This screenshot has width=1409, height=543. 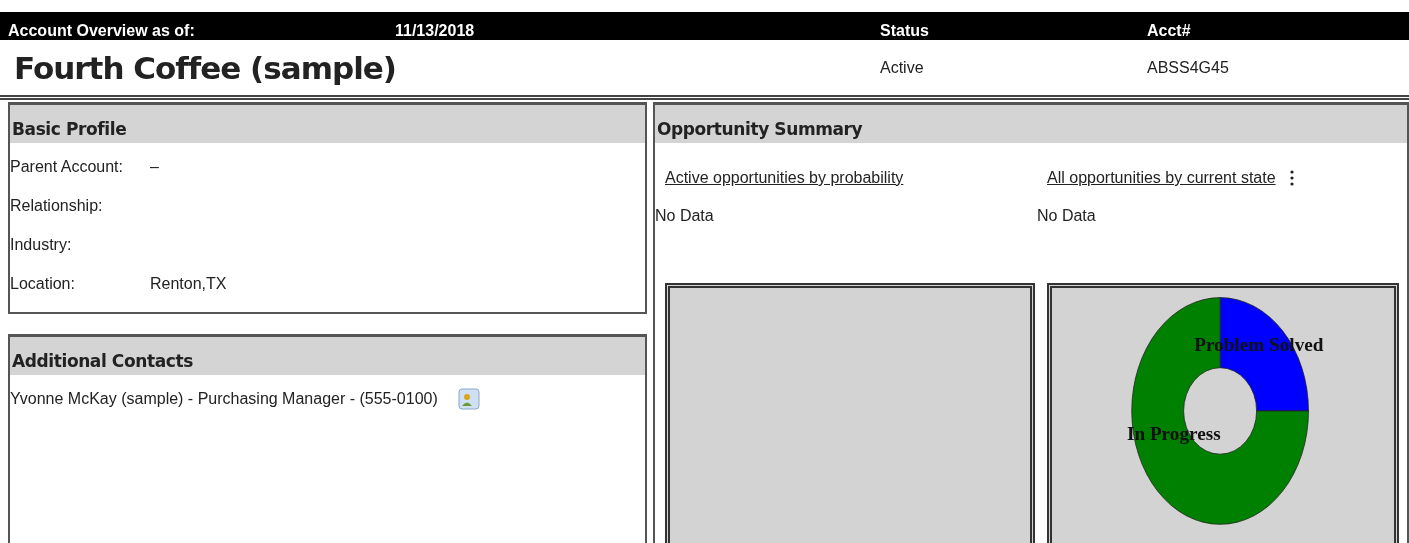 What do you see at coordinates (189, 283) in the screenshot?
I see `field-value: Renton,TX` at bounding box center [189, 283].